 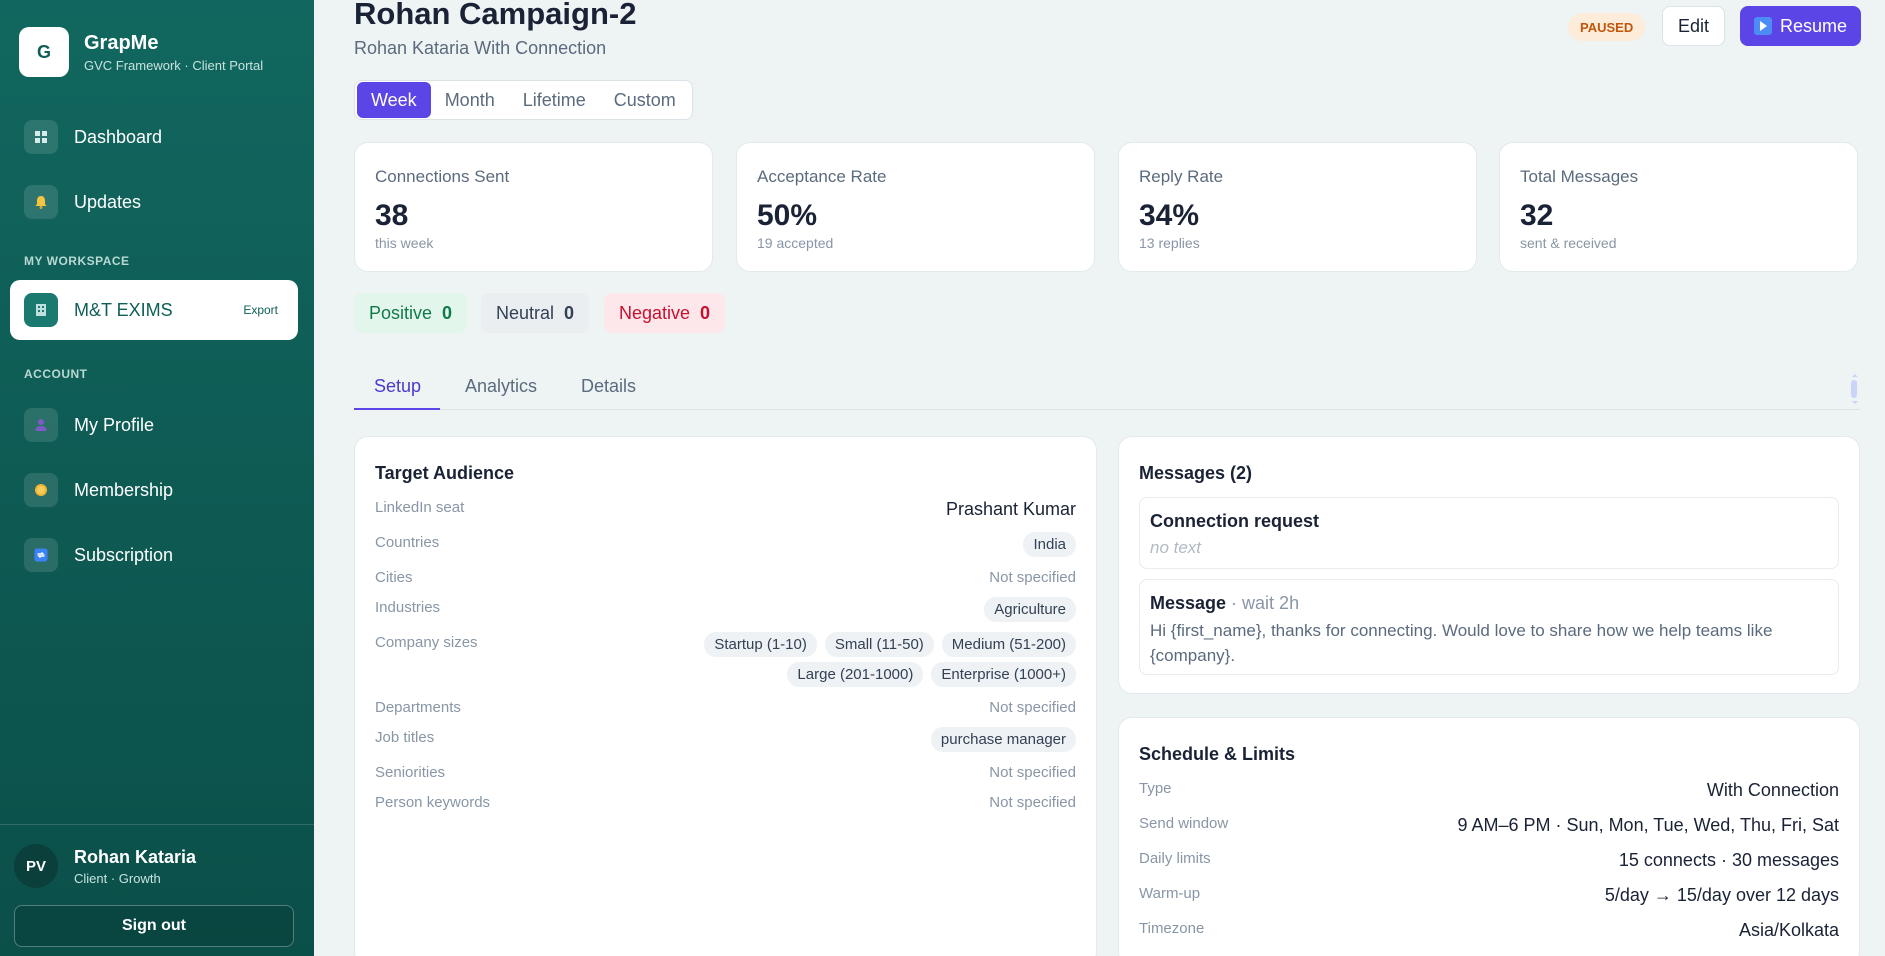 I want to click on sidebar-item-mt-exims: M&T EXIMS Export, so click(x=154, y=310).